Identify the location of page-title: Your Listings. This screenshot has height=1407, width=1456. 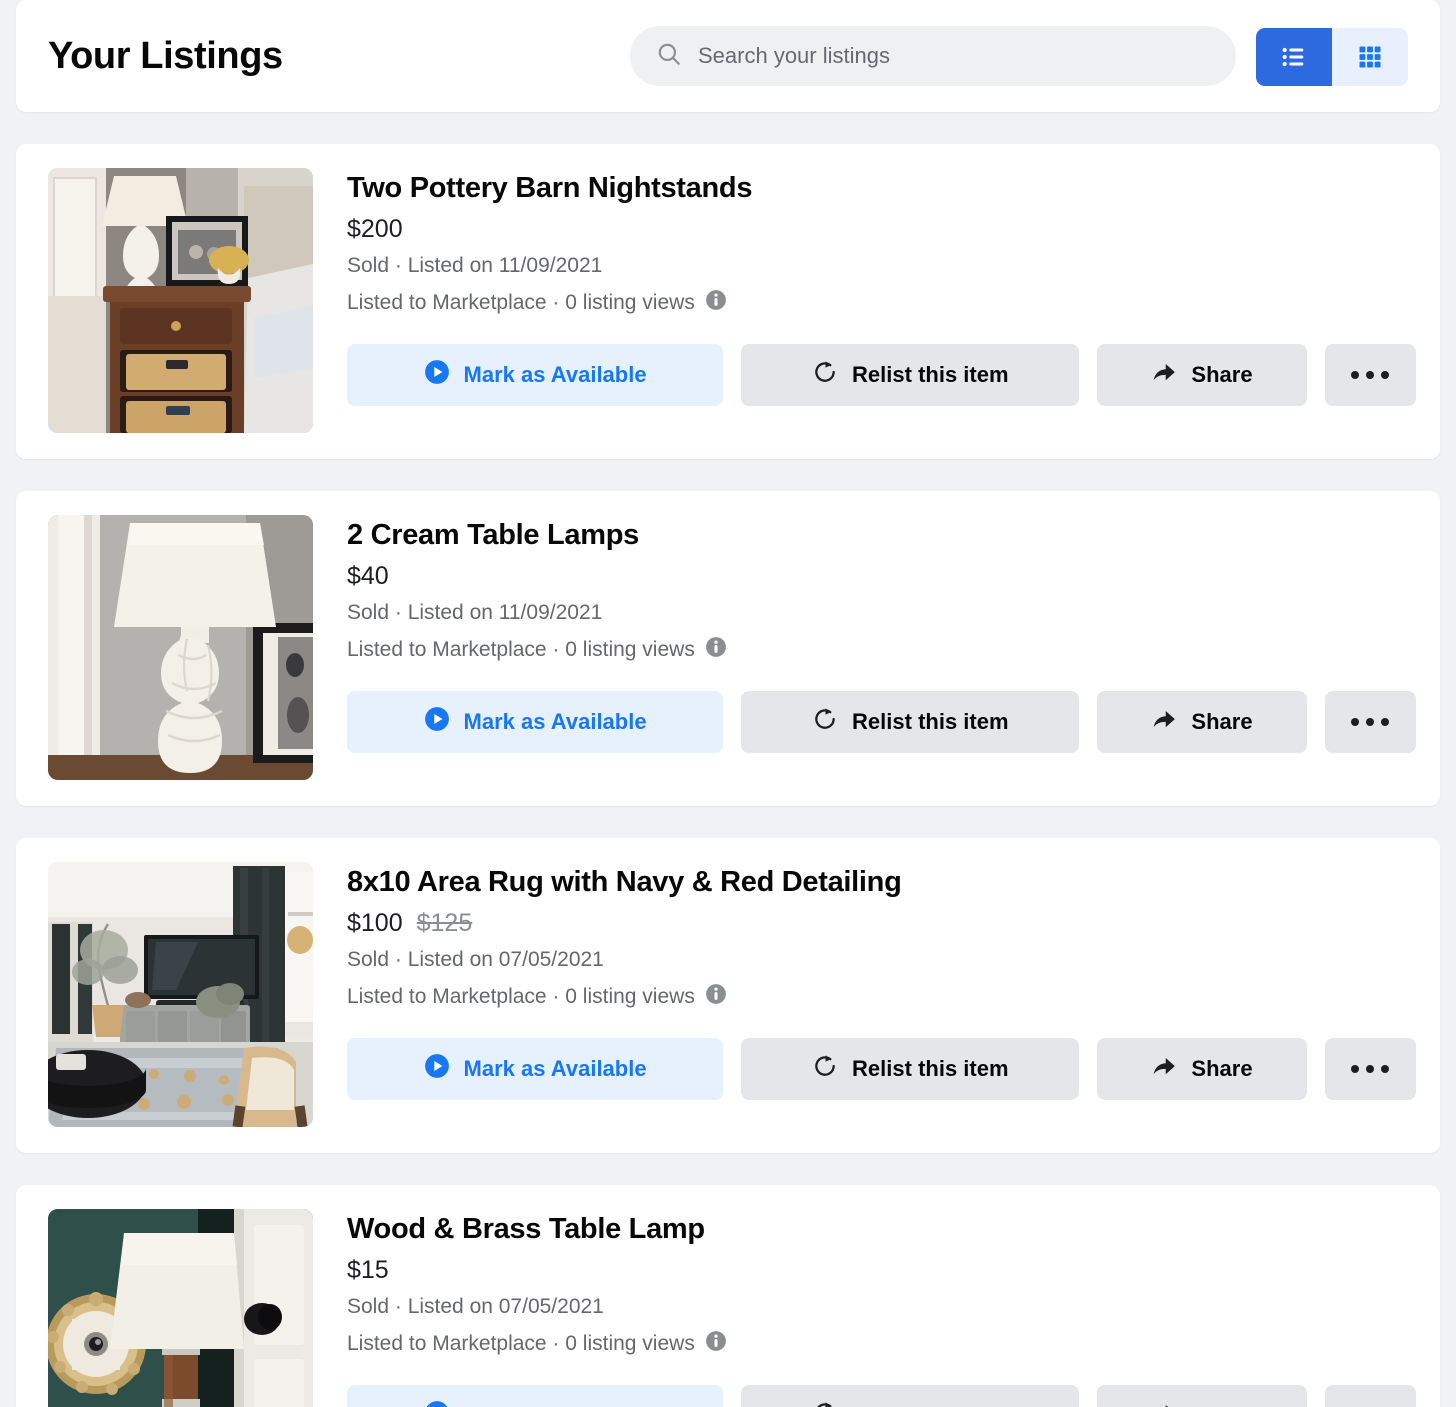
(165, 55).